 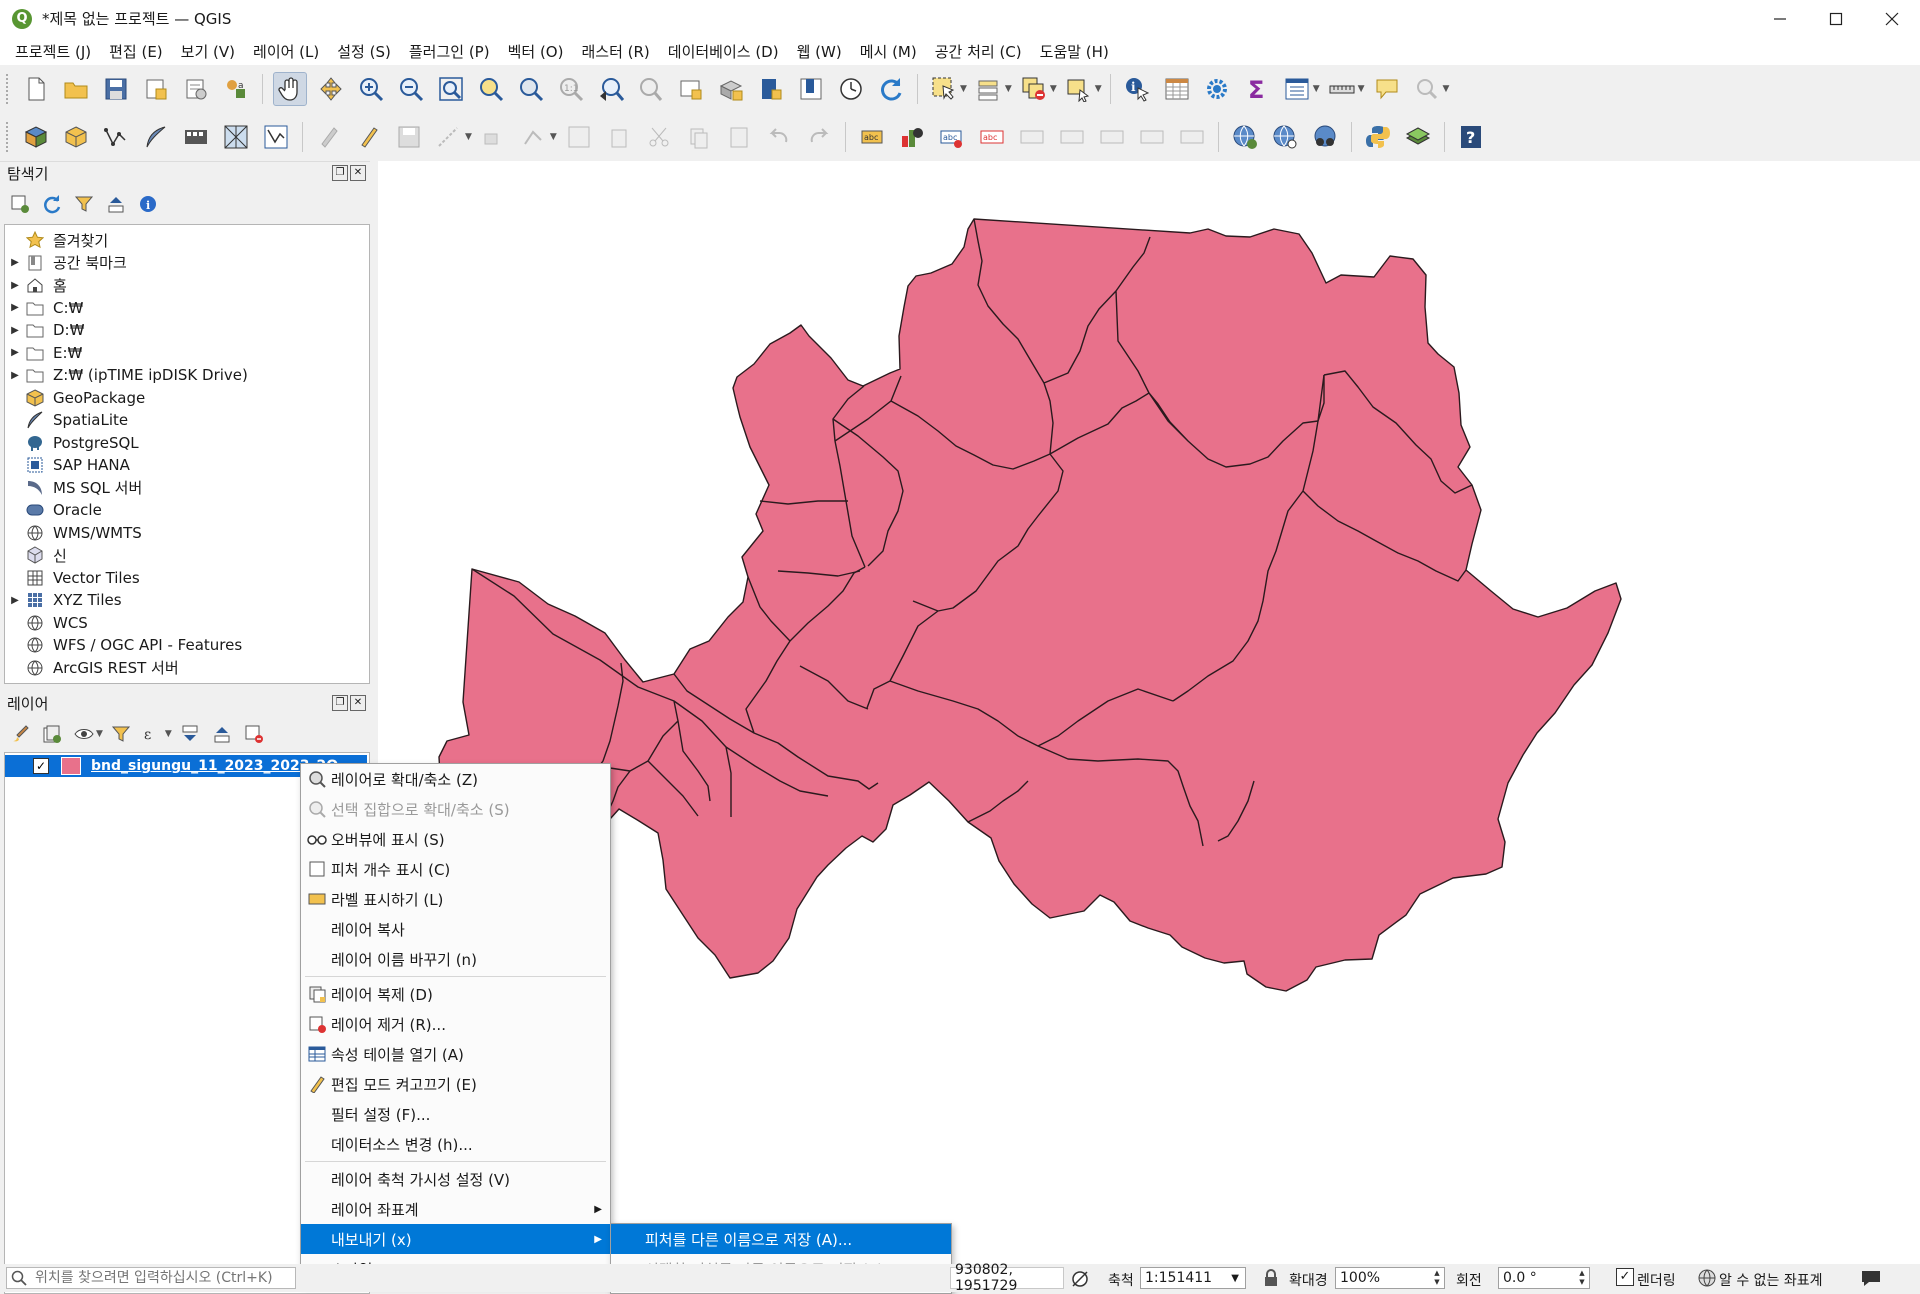 I want to click on new-project-button, so click(x=36, y=89).